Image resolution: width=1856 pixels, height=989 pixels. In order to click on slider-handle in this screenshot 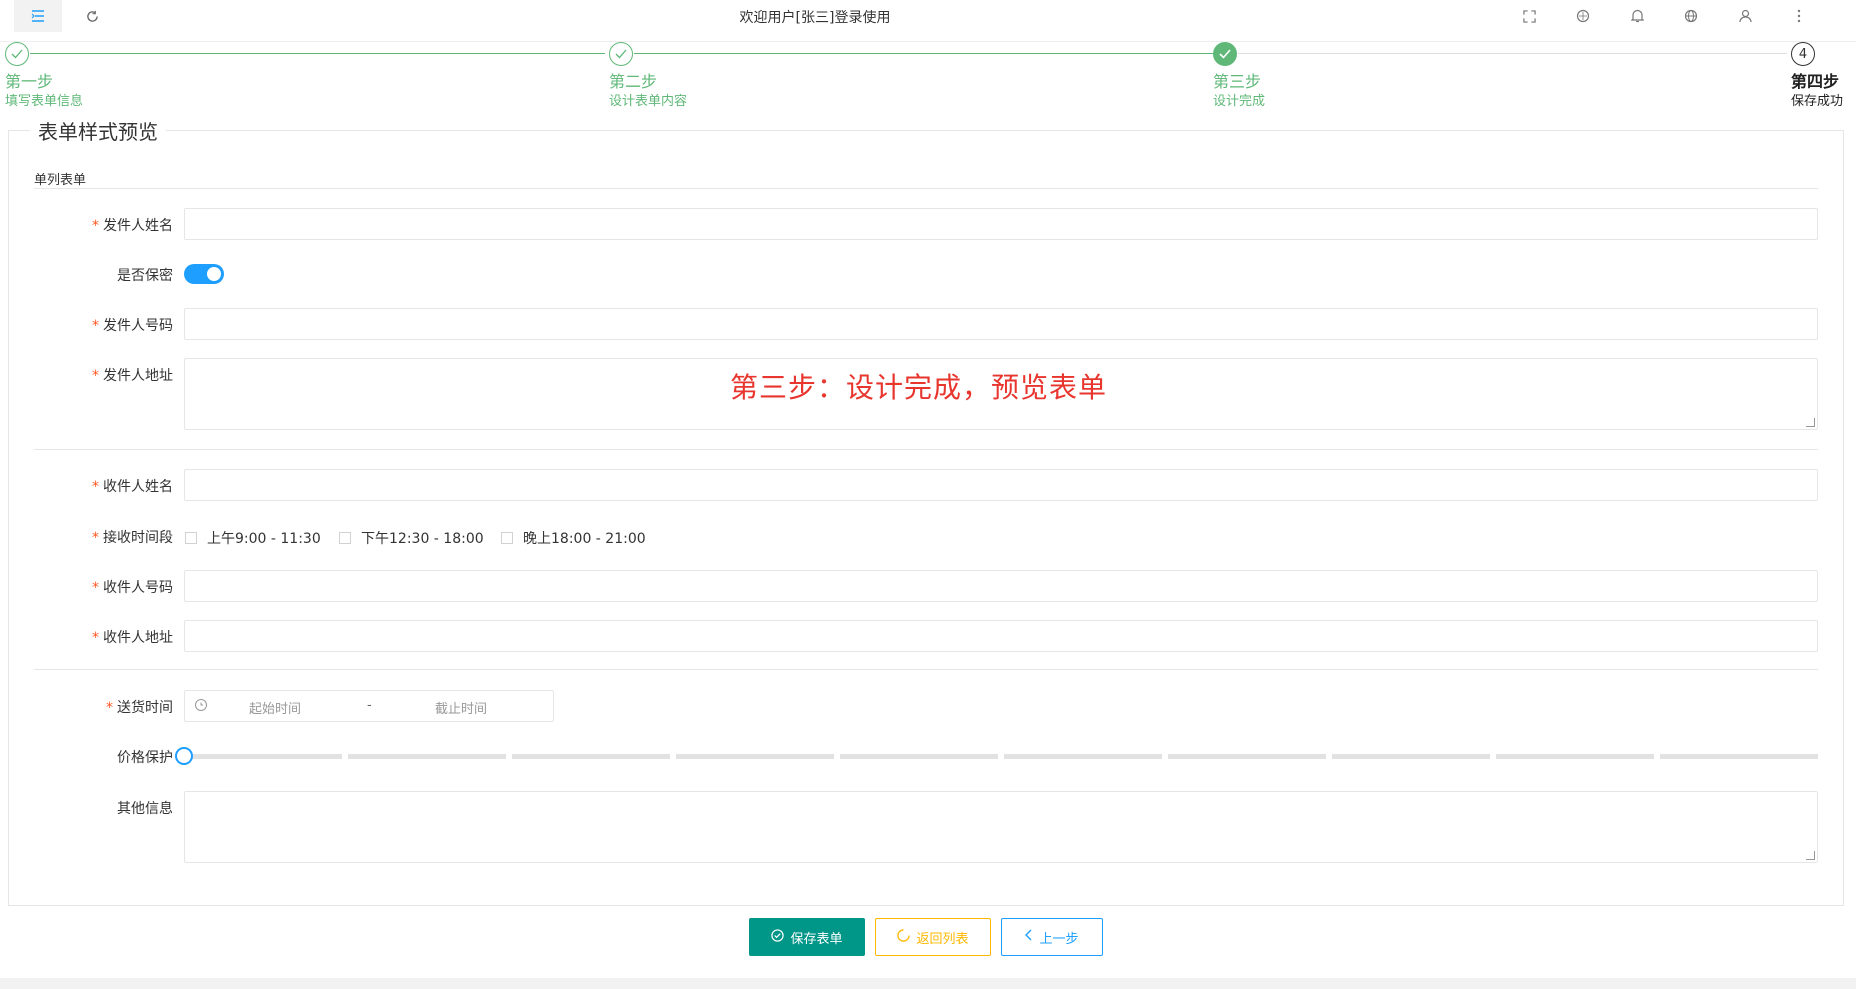, I will do `click(184, 756)`.